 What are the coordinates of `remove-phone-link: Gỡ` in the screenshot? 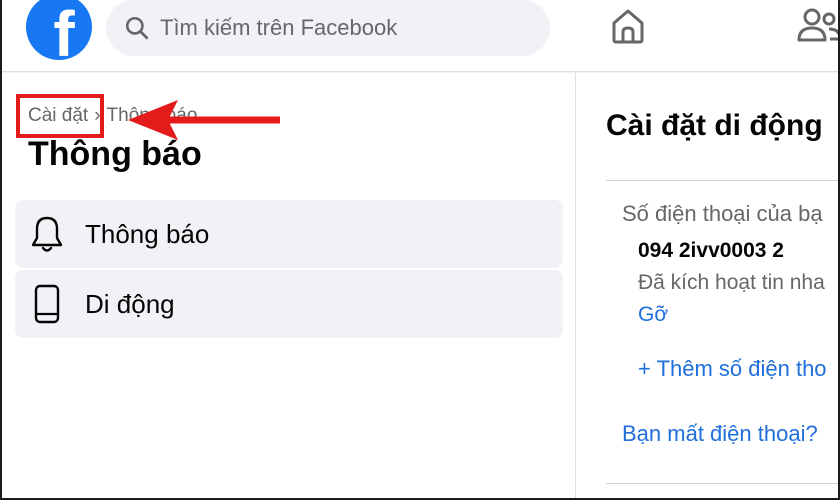 It's located at (653, 315).